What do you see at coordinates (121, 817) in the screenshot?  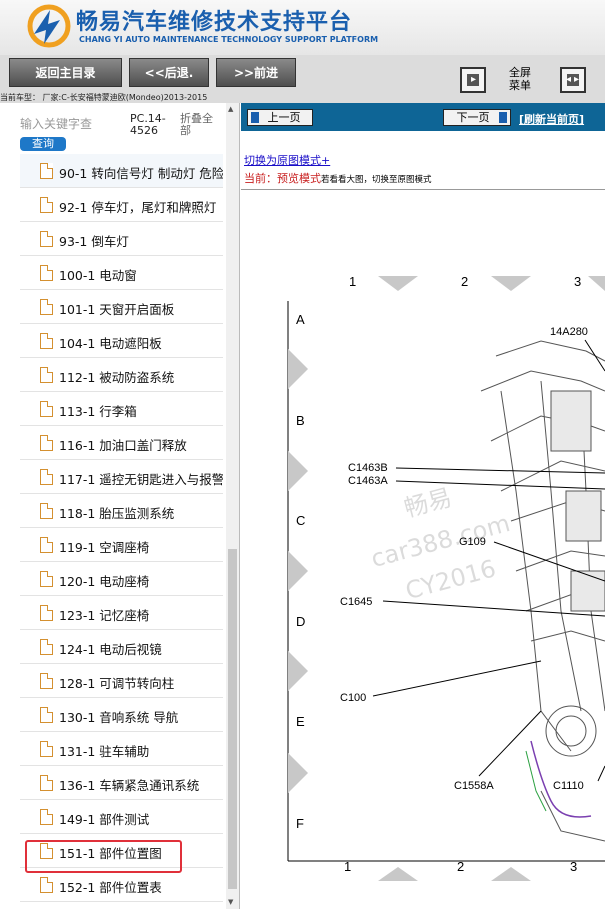 I see `toc-item: 149-1 部件测试` at bounding box center [121, 817].